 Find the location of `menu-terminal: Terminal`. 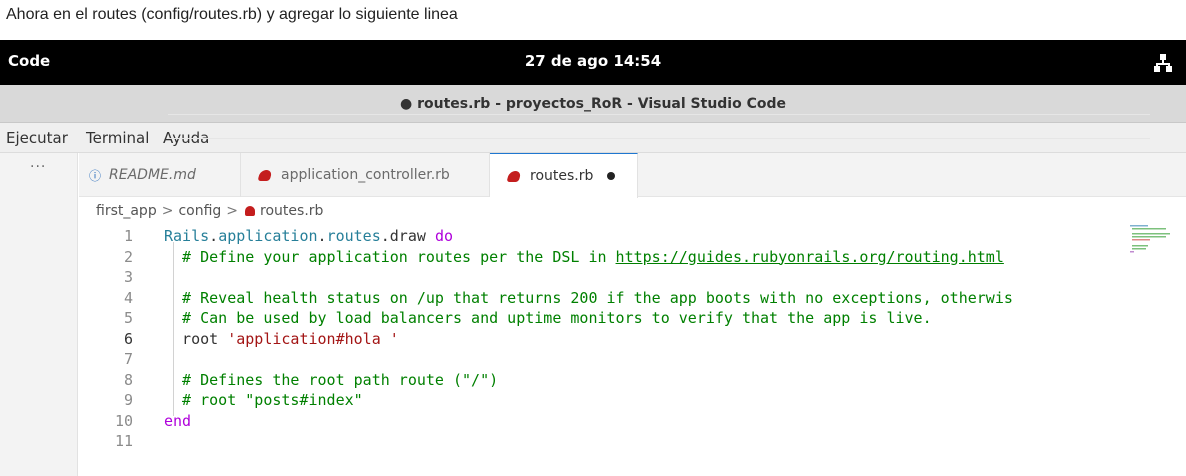

menu-terminal: Terminal is located at coordinates (117, 138).